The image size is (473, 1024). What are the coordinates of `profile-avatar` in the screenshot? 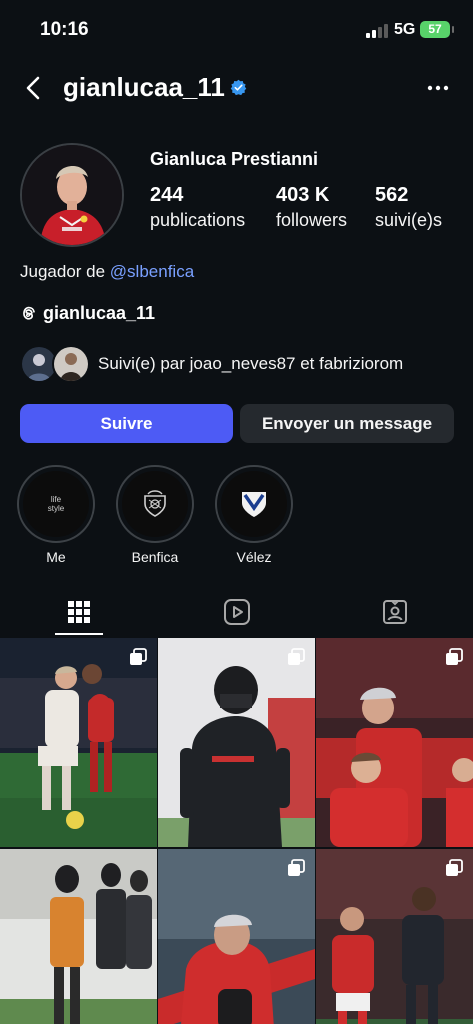 It's located at (72, 195).